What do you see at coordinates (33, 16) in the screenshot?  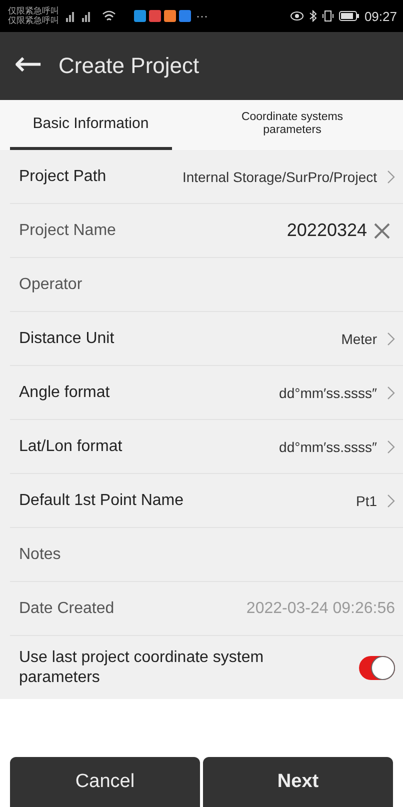 I see `carrier-text: 仅限紧急呼叫 仅限紧急呼叫` at bounding box center [33, 16].